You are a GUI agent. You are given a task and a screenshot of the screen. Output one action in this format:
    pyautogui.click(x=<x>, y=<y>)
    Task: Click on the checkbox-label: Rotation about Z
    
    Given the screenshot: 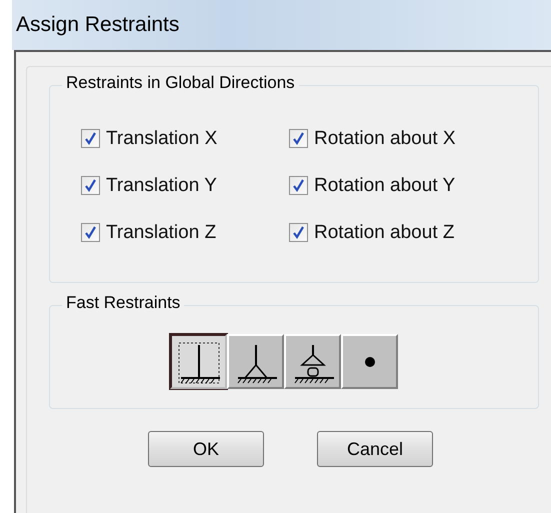 What is the action you would take?
    pyautogui.click(x=384, y=233)
    